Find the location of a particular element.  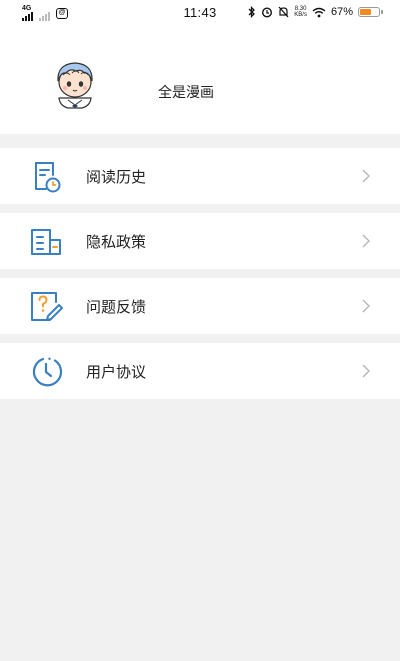

menu-item-feedback: 问题反馈 is located at coordinates (200, 306).